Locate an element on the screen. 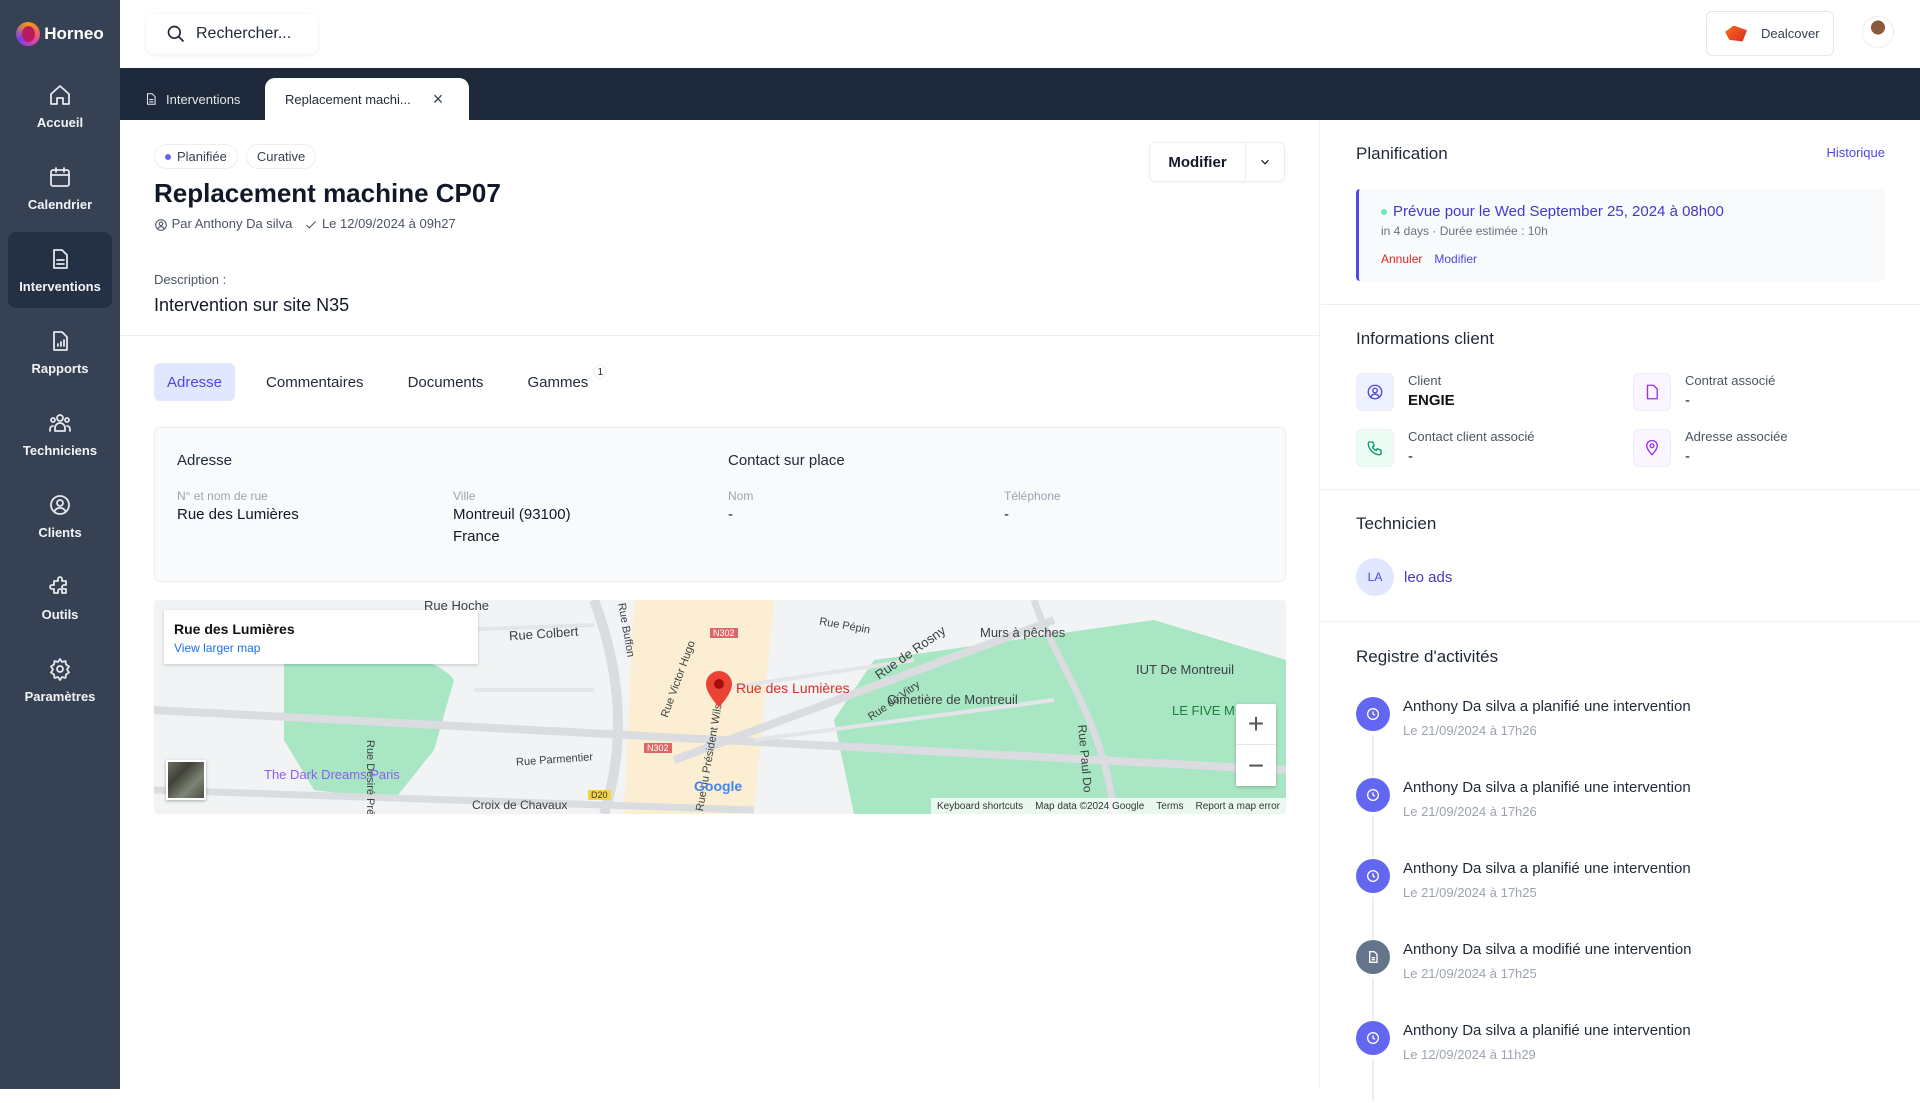  created-date-label: Le 12/09/2024 à 09h27 is located at coordinates (388, 223).